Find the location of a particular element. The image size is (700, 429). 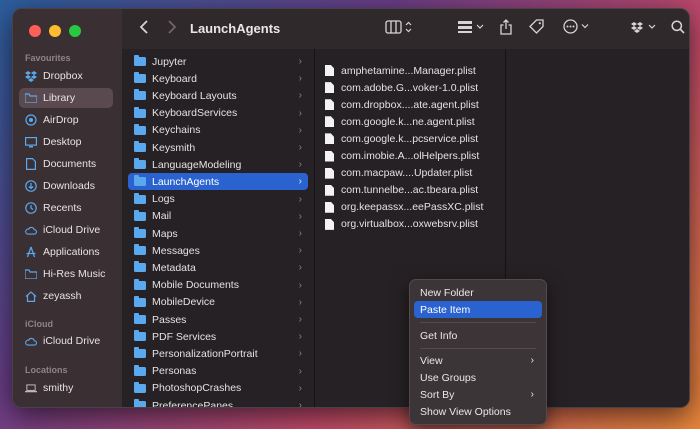

folder-row: Messages › is located at coordinates (218, 250).